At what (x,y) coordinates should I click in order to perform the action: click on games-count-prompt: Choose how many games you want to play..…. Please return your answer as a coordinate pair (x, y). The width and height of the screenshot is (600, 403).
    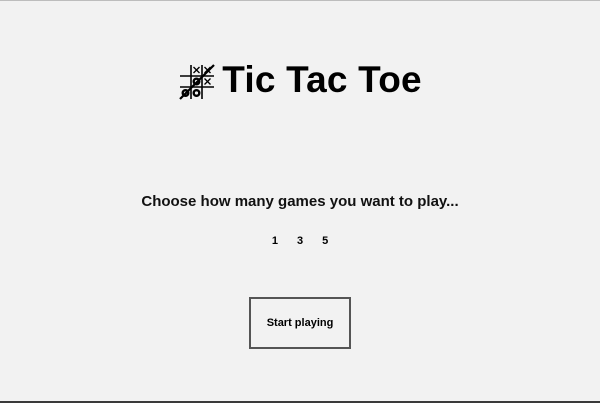
    Looking at the image, I should click on (300, 201).